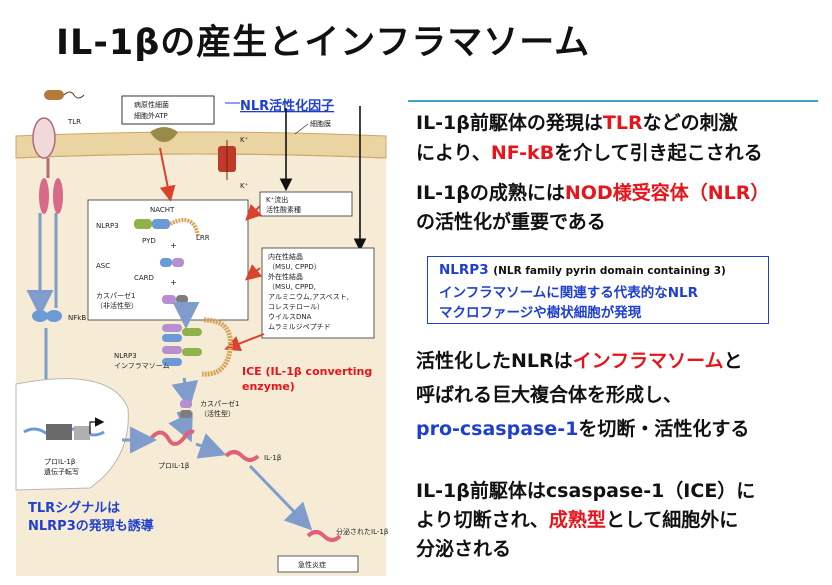 This screenshot has width=832, height=585. What do you see at coordinates (144, 278) in the screenshot?
I see `card-label: CARD` at bounding box center [144, 278].